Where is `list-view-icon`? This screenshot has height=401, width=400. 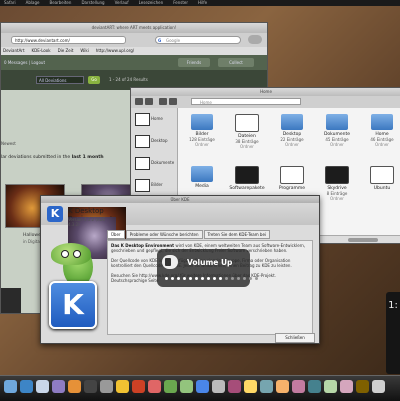
list-view-icon is located at coordinates (173, 101).